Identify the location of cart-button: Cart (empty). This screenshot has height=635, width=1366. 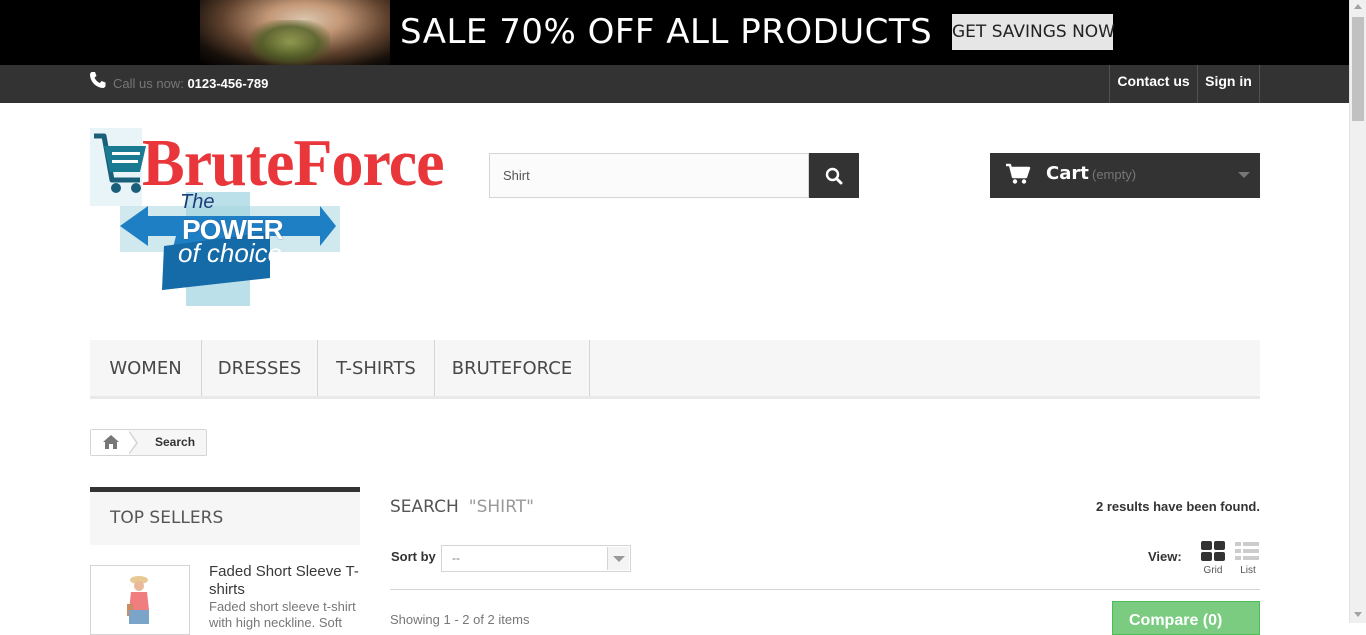
(1125, 175).